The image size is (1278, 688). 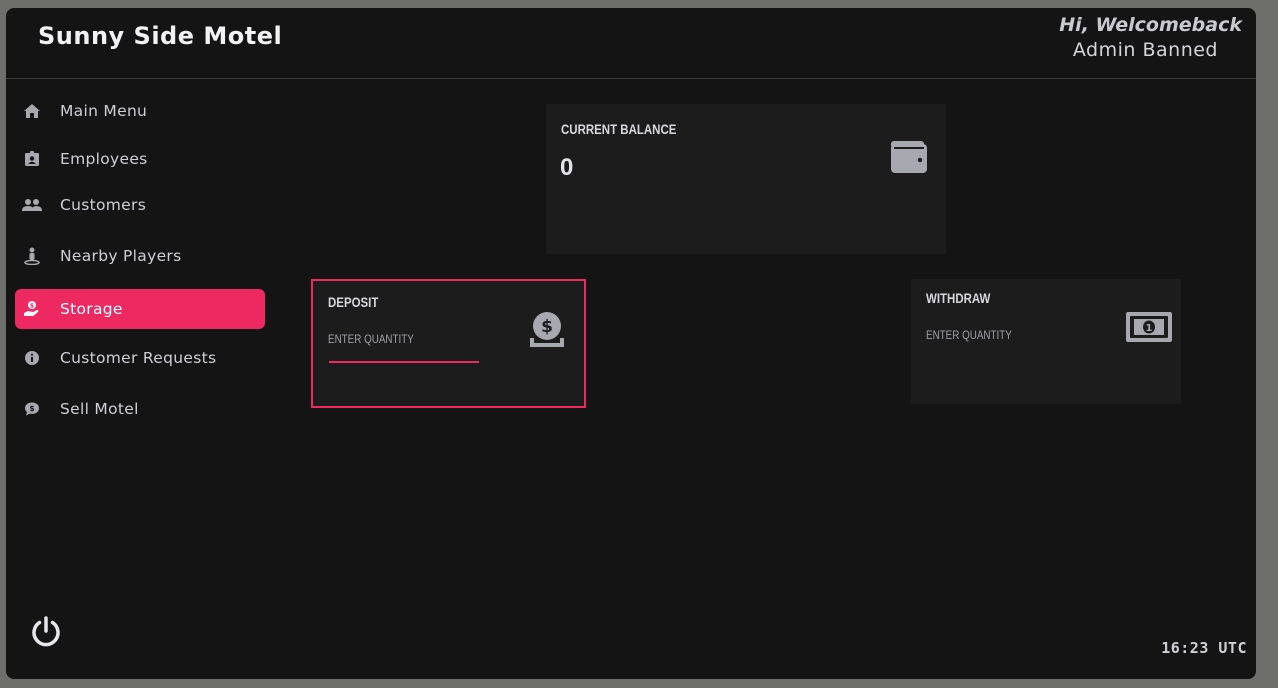 What do you see at coordinates (32, 111) in the screenshot?
I see `home-icon` at bounding box center [32, 111].